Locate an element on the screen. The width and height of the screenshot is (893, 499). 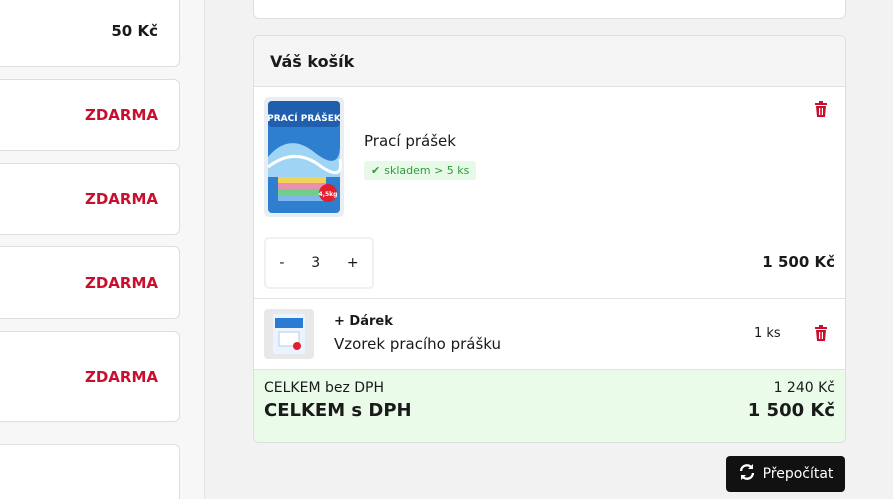
refresh-icon is located at coordinates (747, 474).